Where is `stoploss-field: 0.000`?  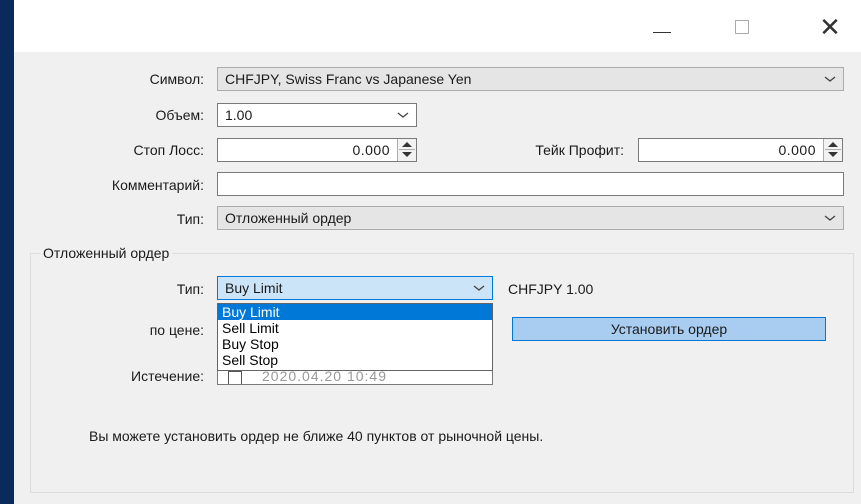
stoploss-field: 0.000 is located at coordinates (317, 150).